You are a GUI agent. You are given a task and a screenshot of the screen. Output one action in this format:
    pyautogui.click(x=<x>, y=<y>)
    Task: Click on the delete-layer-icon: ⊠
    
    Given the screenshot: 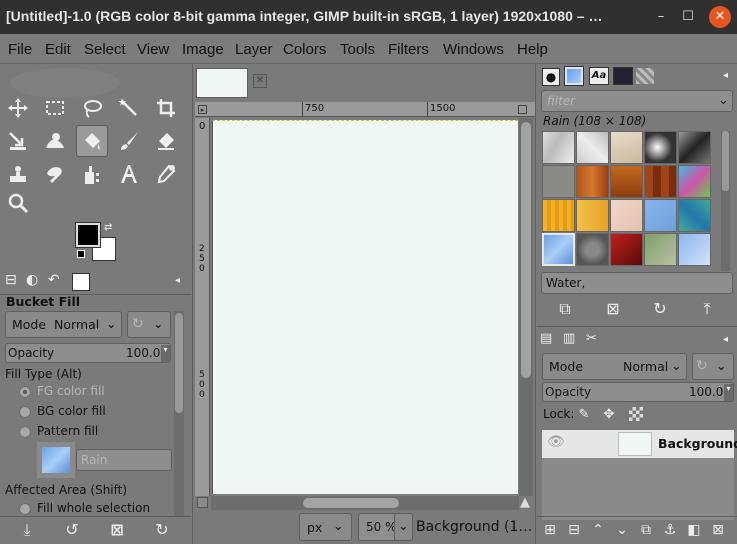 What is the action you would take?
    pyautogui.click(x=718, y=530)
    